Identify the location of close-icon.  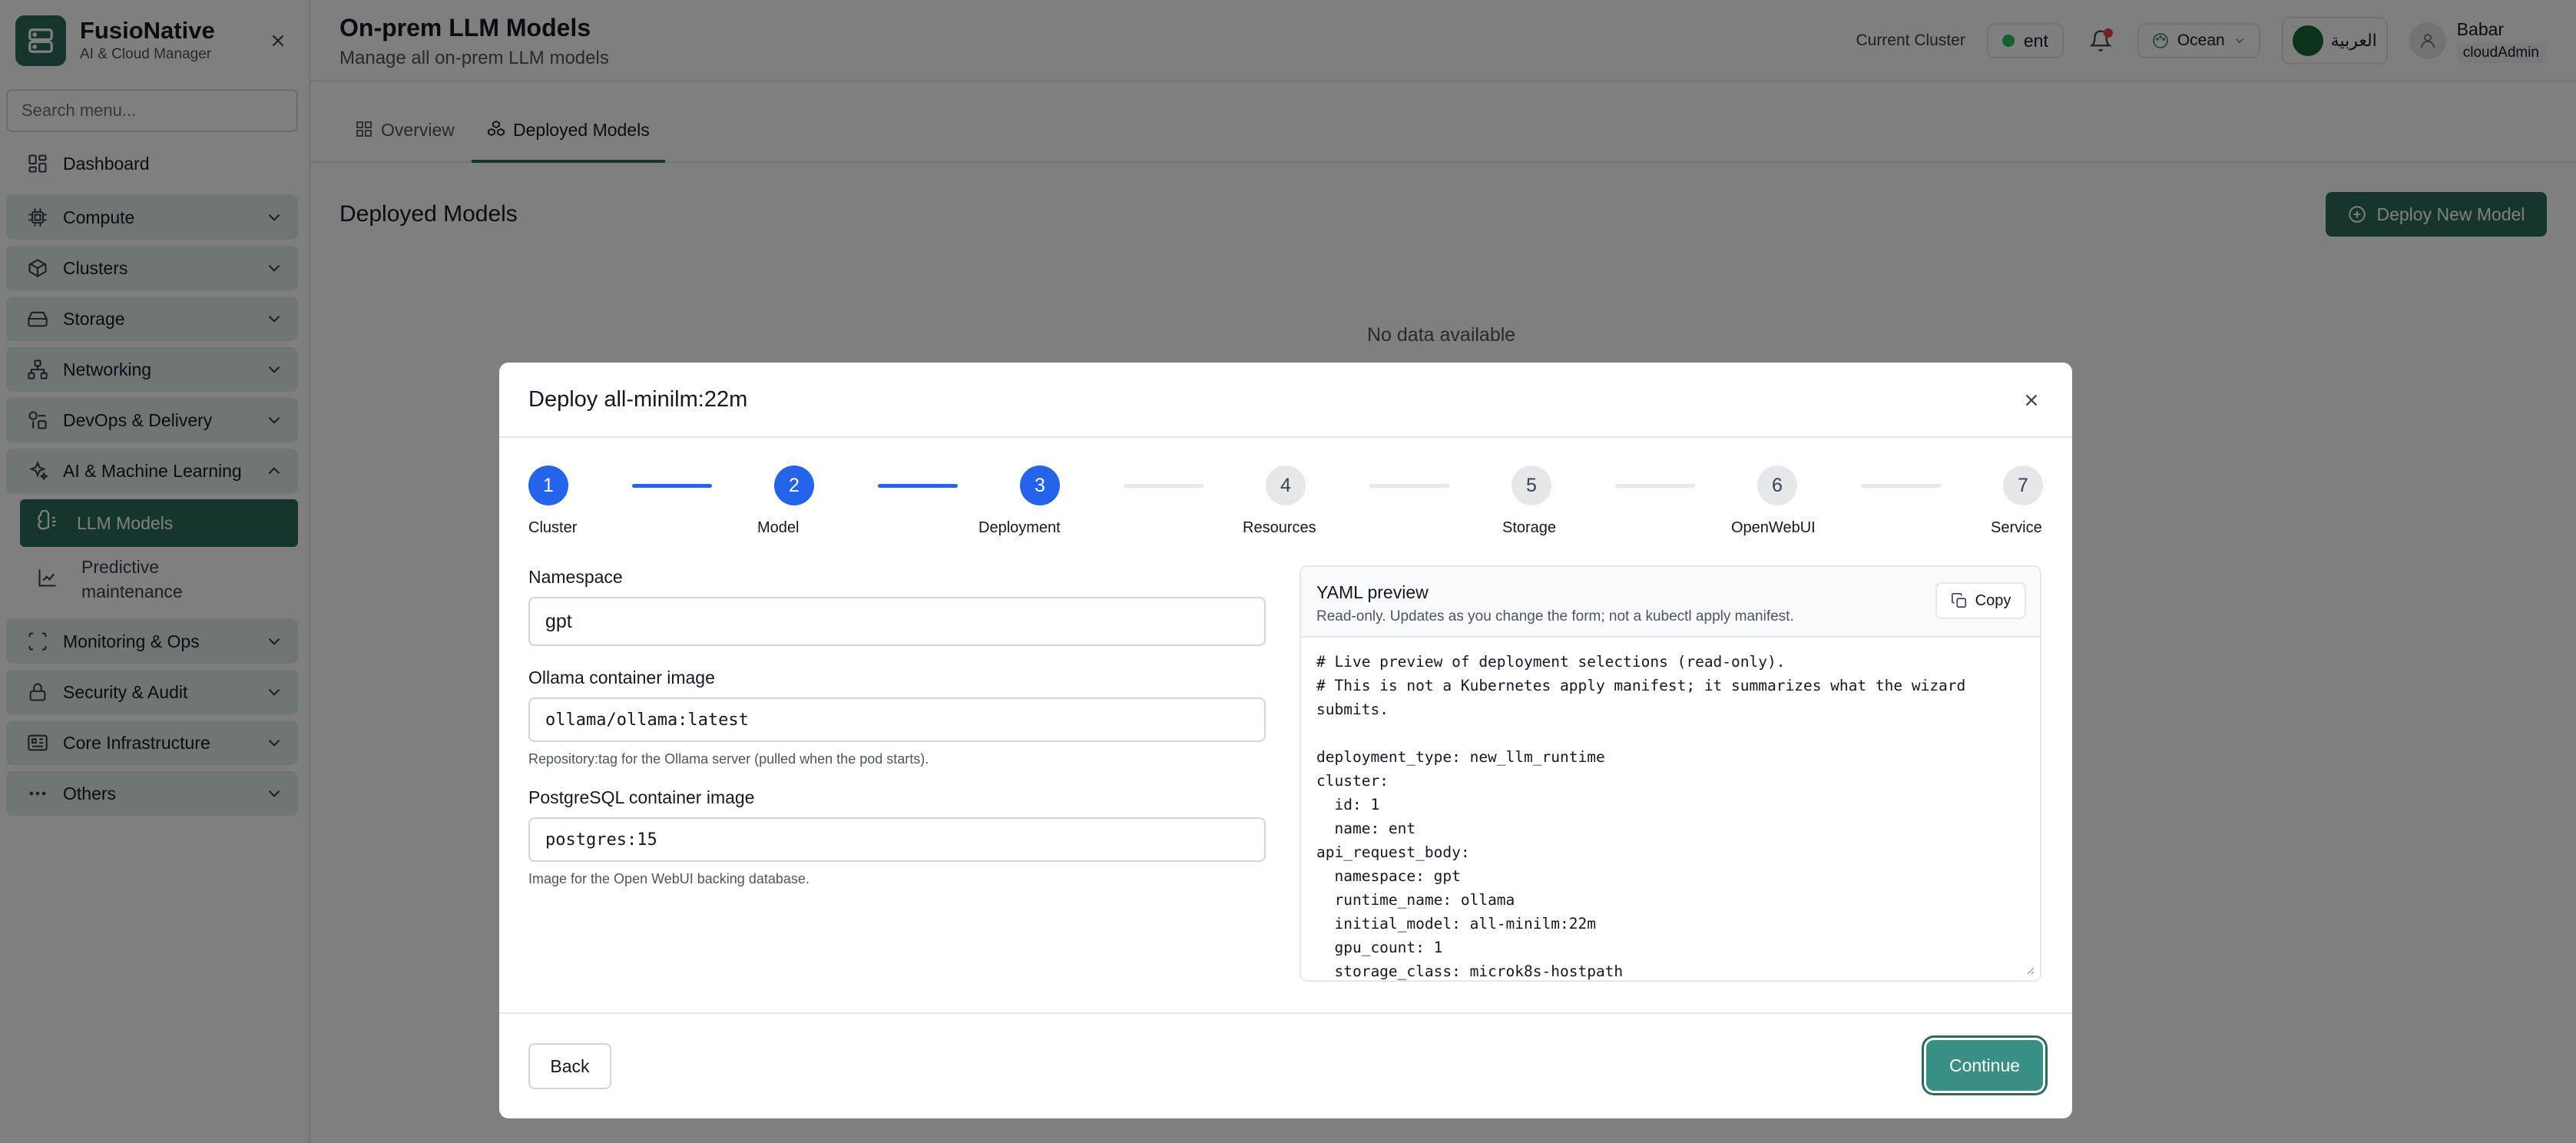
(2031, 400).